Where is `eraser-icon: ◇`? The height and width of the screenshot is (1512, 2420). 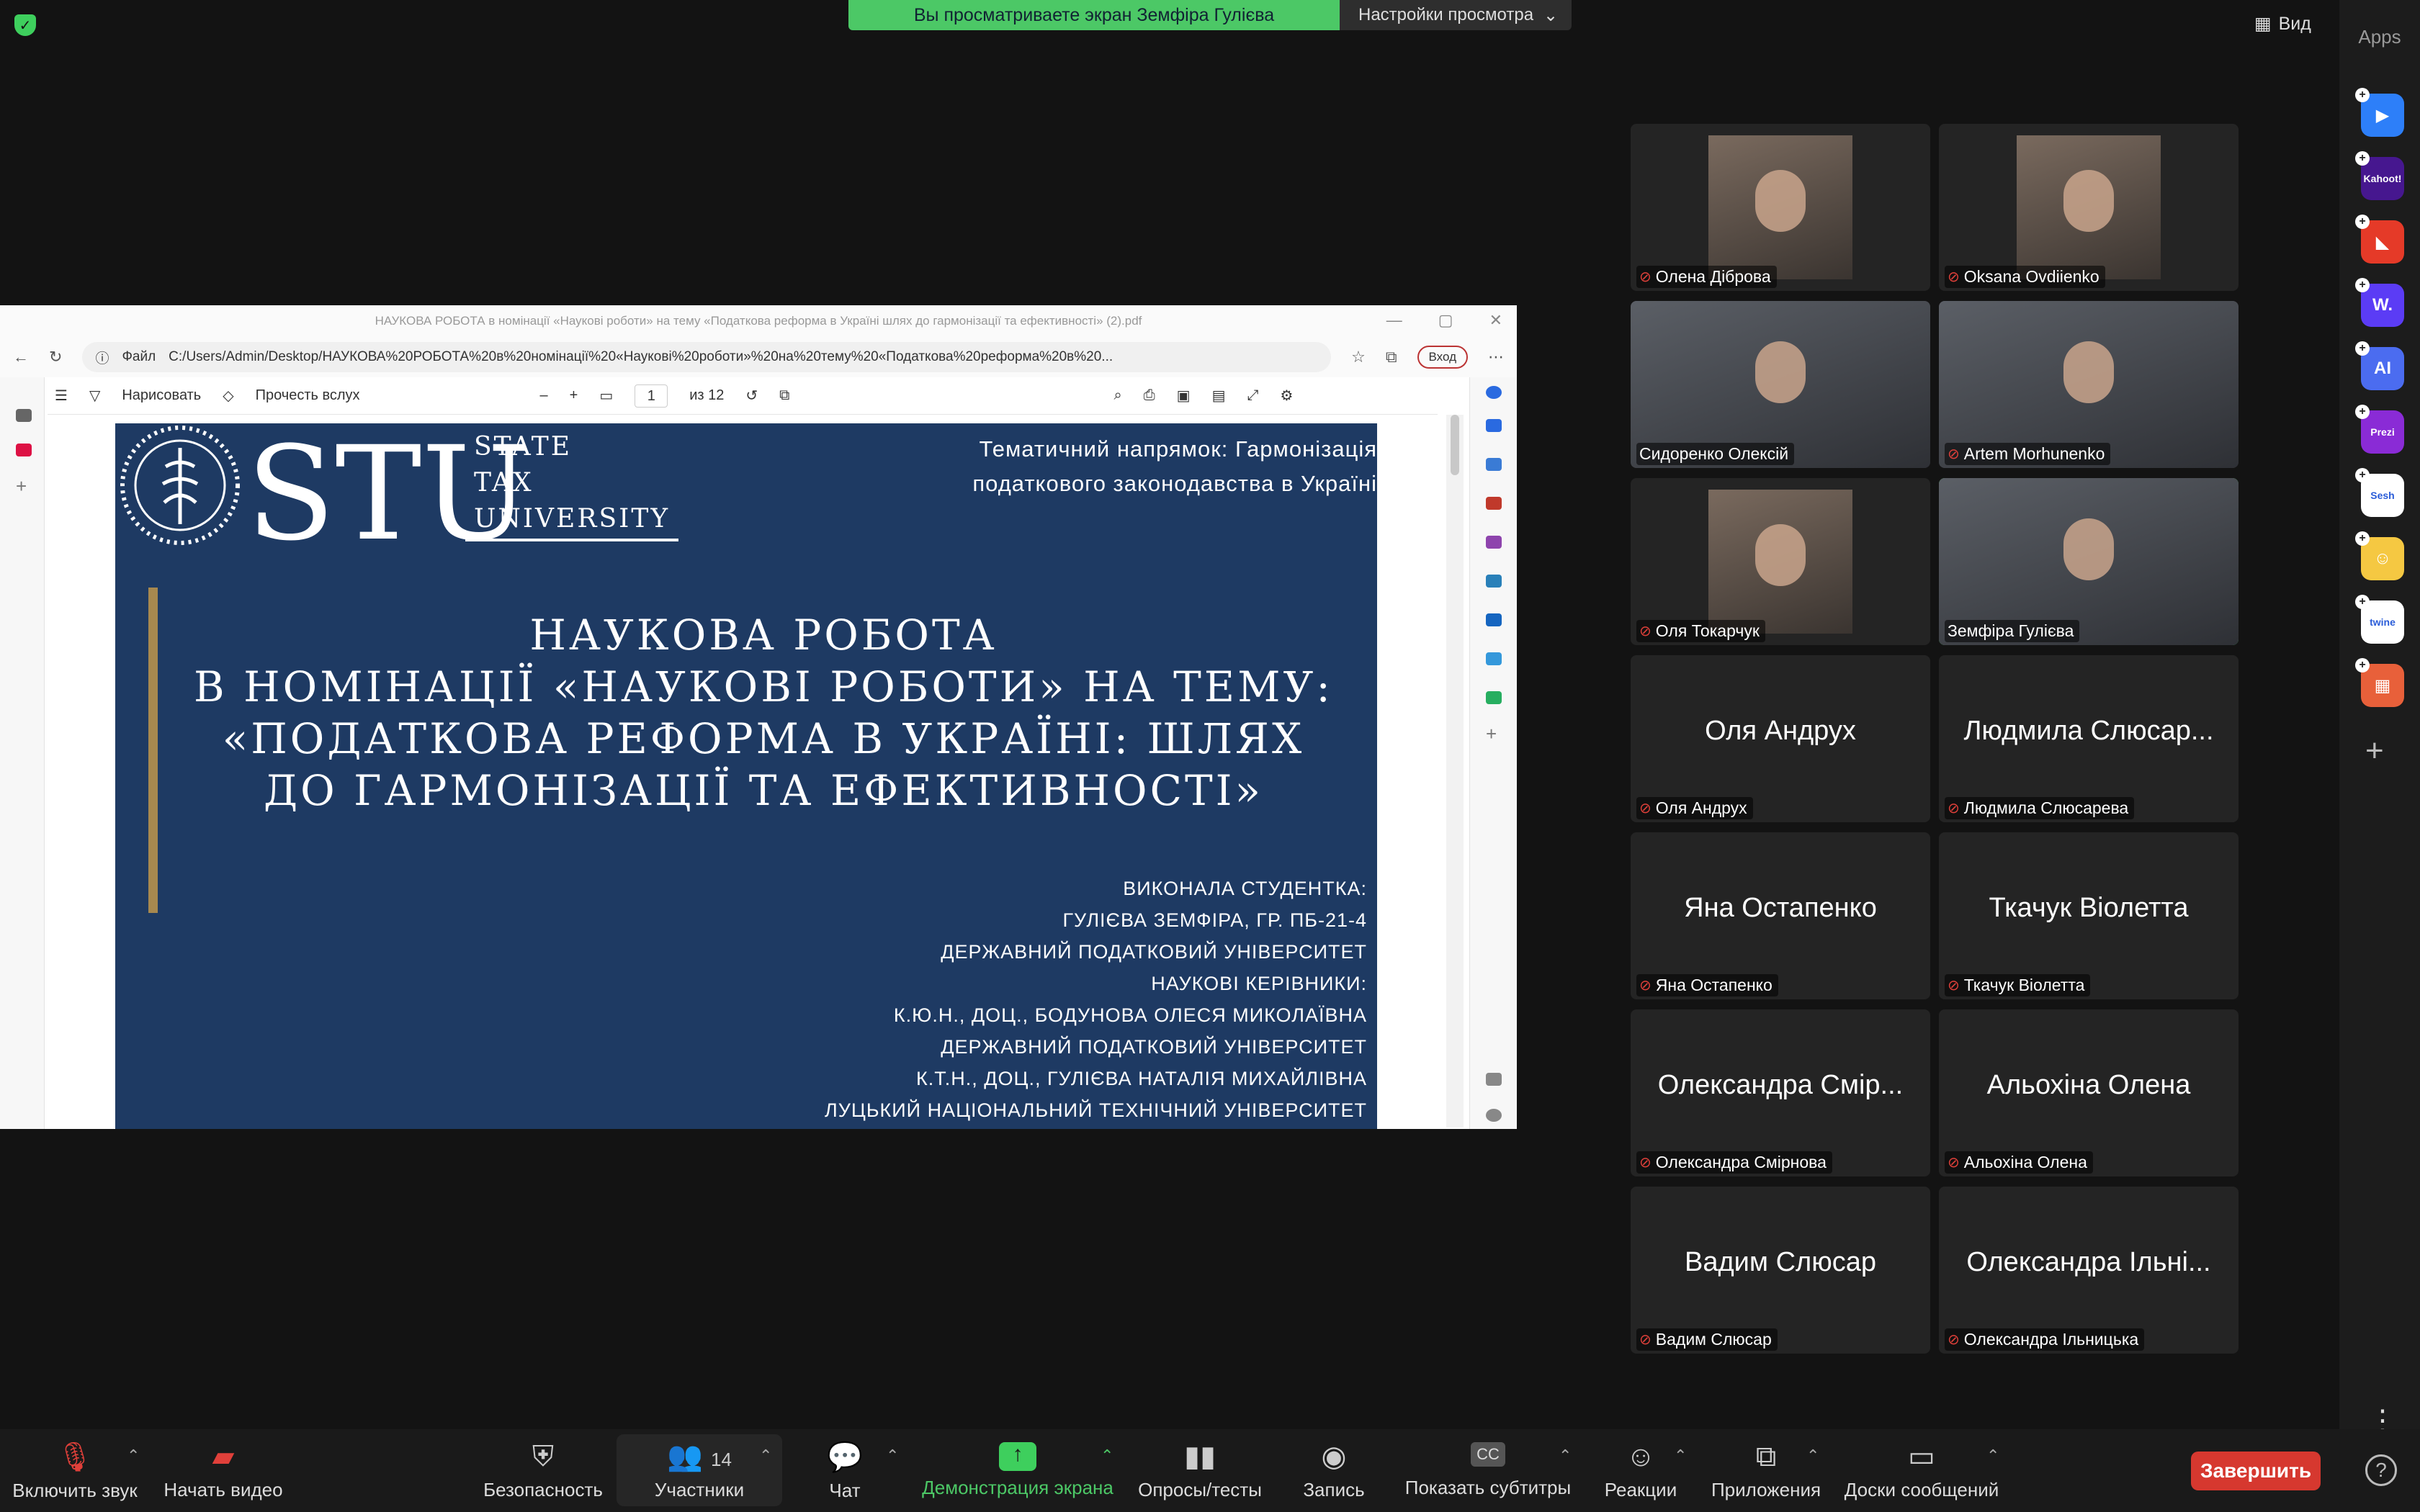
eraser-icon: ◇ is located at coordinates (228, 396).